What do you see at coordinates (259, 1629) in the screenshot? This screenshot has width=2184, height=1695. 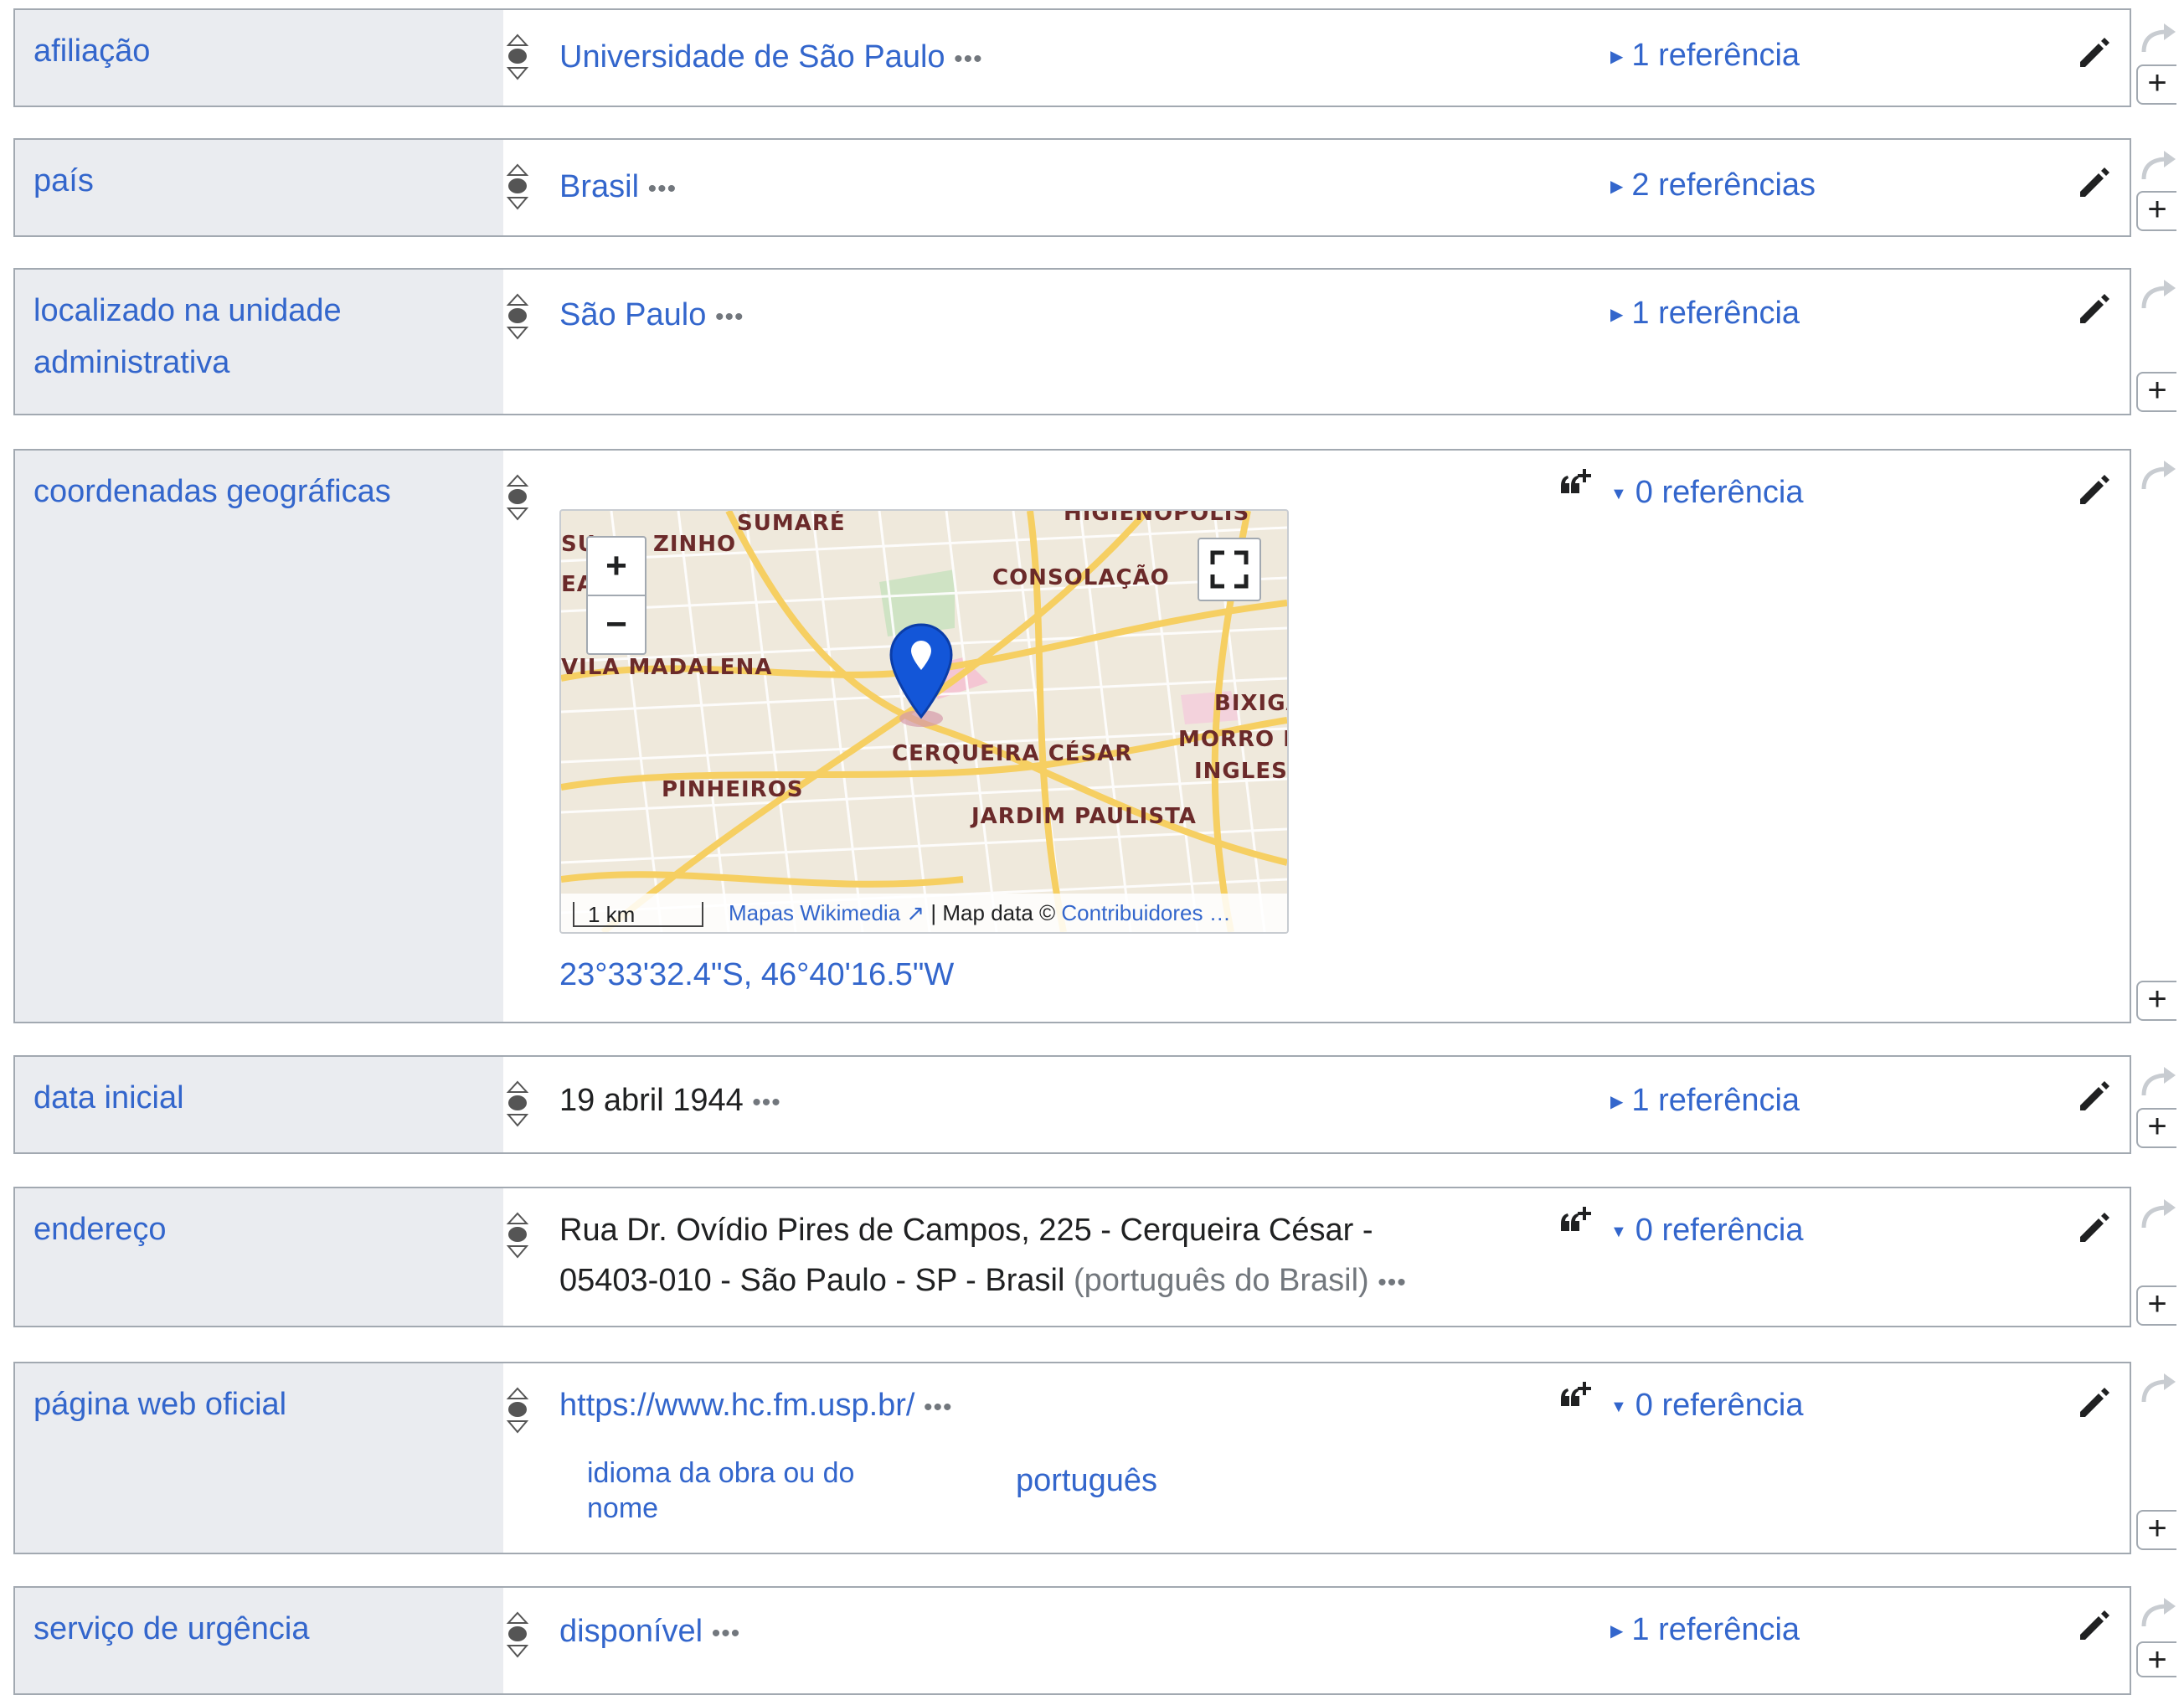 I see `property-label: serviço de urgência` at bounding box center [259, 1629].